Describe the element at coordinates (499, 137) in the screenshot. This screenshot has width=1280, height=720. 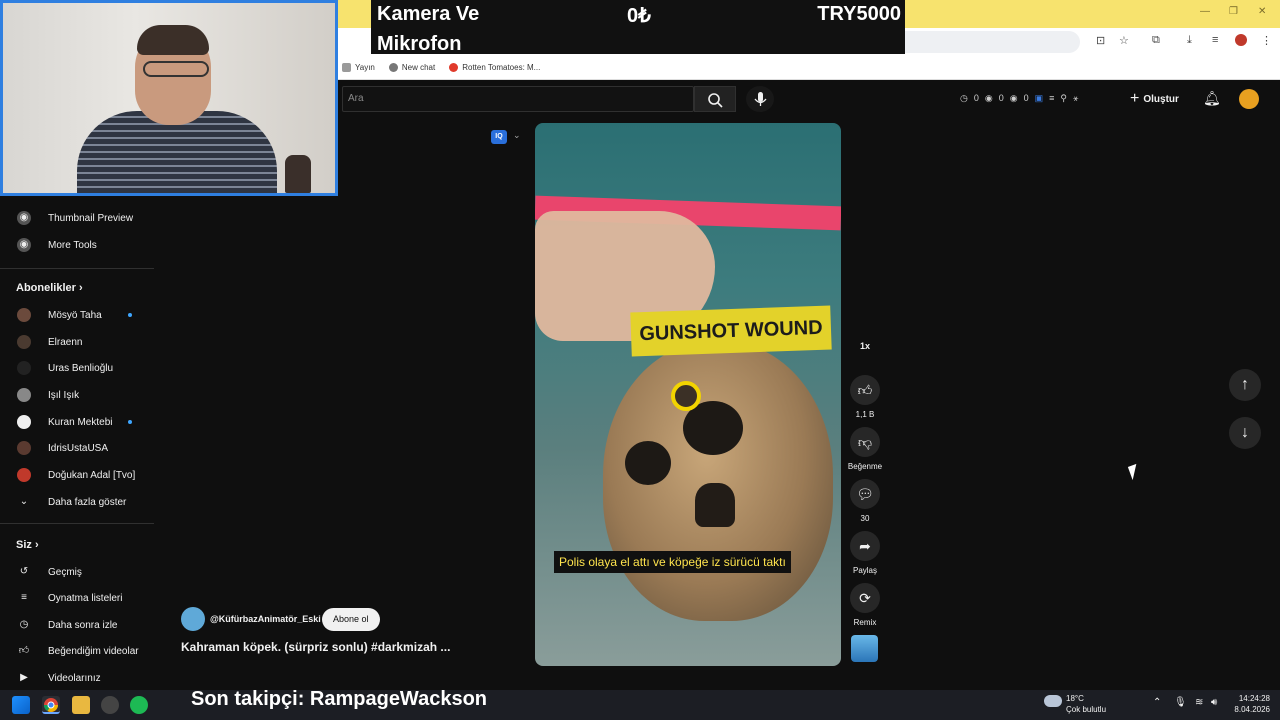
I see `iq-extension-icon: IQ` at that location.